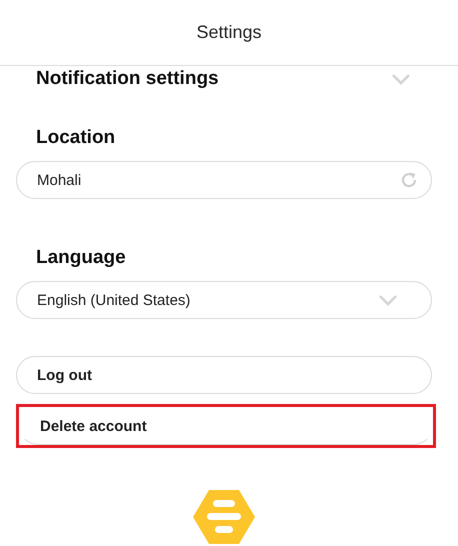 This screenshot has height=546, width=458. Describe the element at coordinates (224, 180) in the screenshot. I see `location-field: Mohali` at that location.